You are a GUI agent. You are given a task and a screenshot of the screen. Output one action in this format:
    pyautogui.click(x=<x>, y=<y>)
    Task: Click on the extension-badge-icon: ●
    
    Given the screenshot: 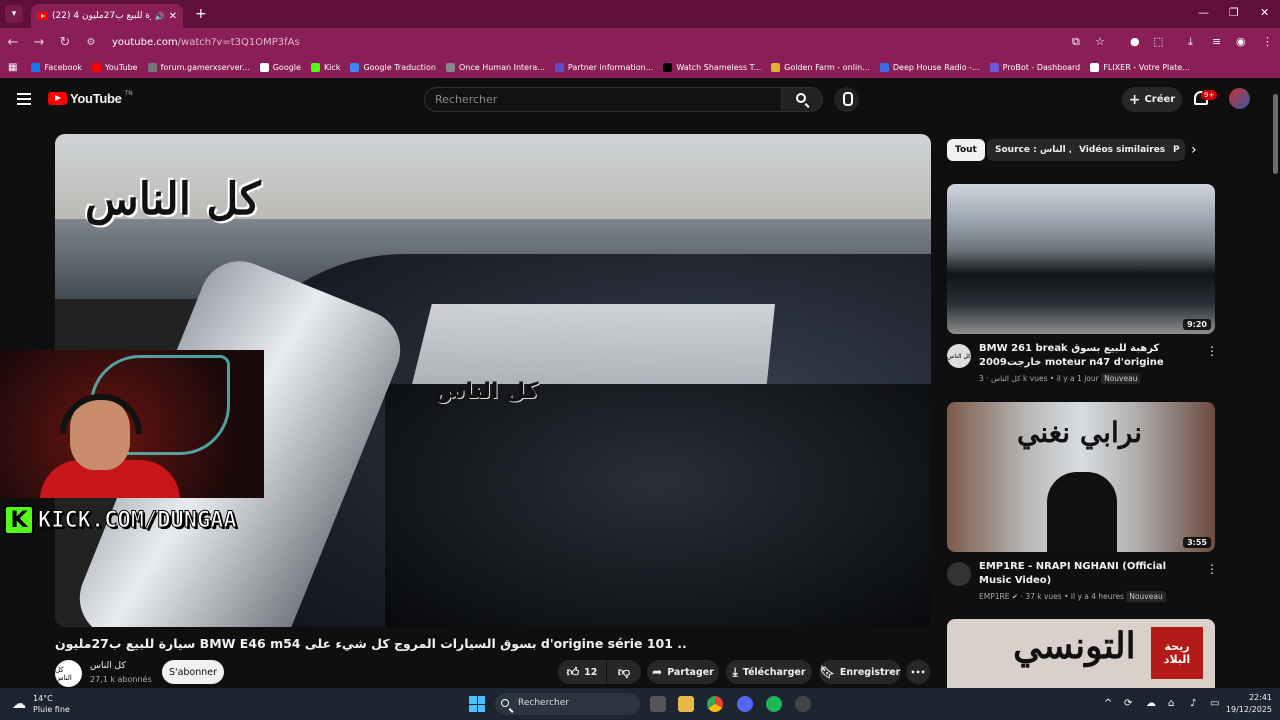 What is the action you would take?
    pyautogui.click(x=1135, y=41)
    